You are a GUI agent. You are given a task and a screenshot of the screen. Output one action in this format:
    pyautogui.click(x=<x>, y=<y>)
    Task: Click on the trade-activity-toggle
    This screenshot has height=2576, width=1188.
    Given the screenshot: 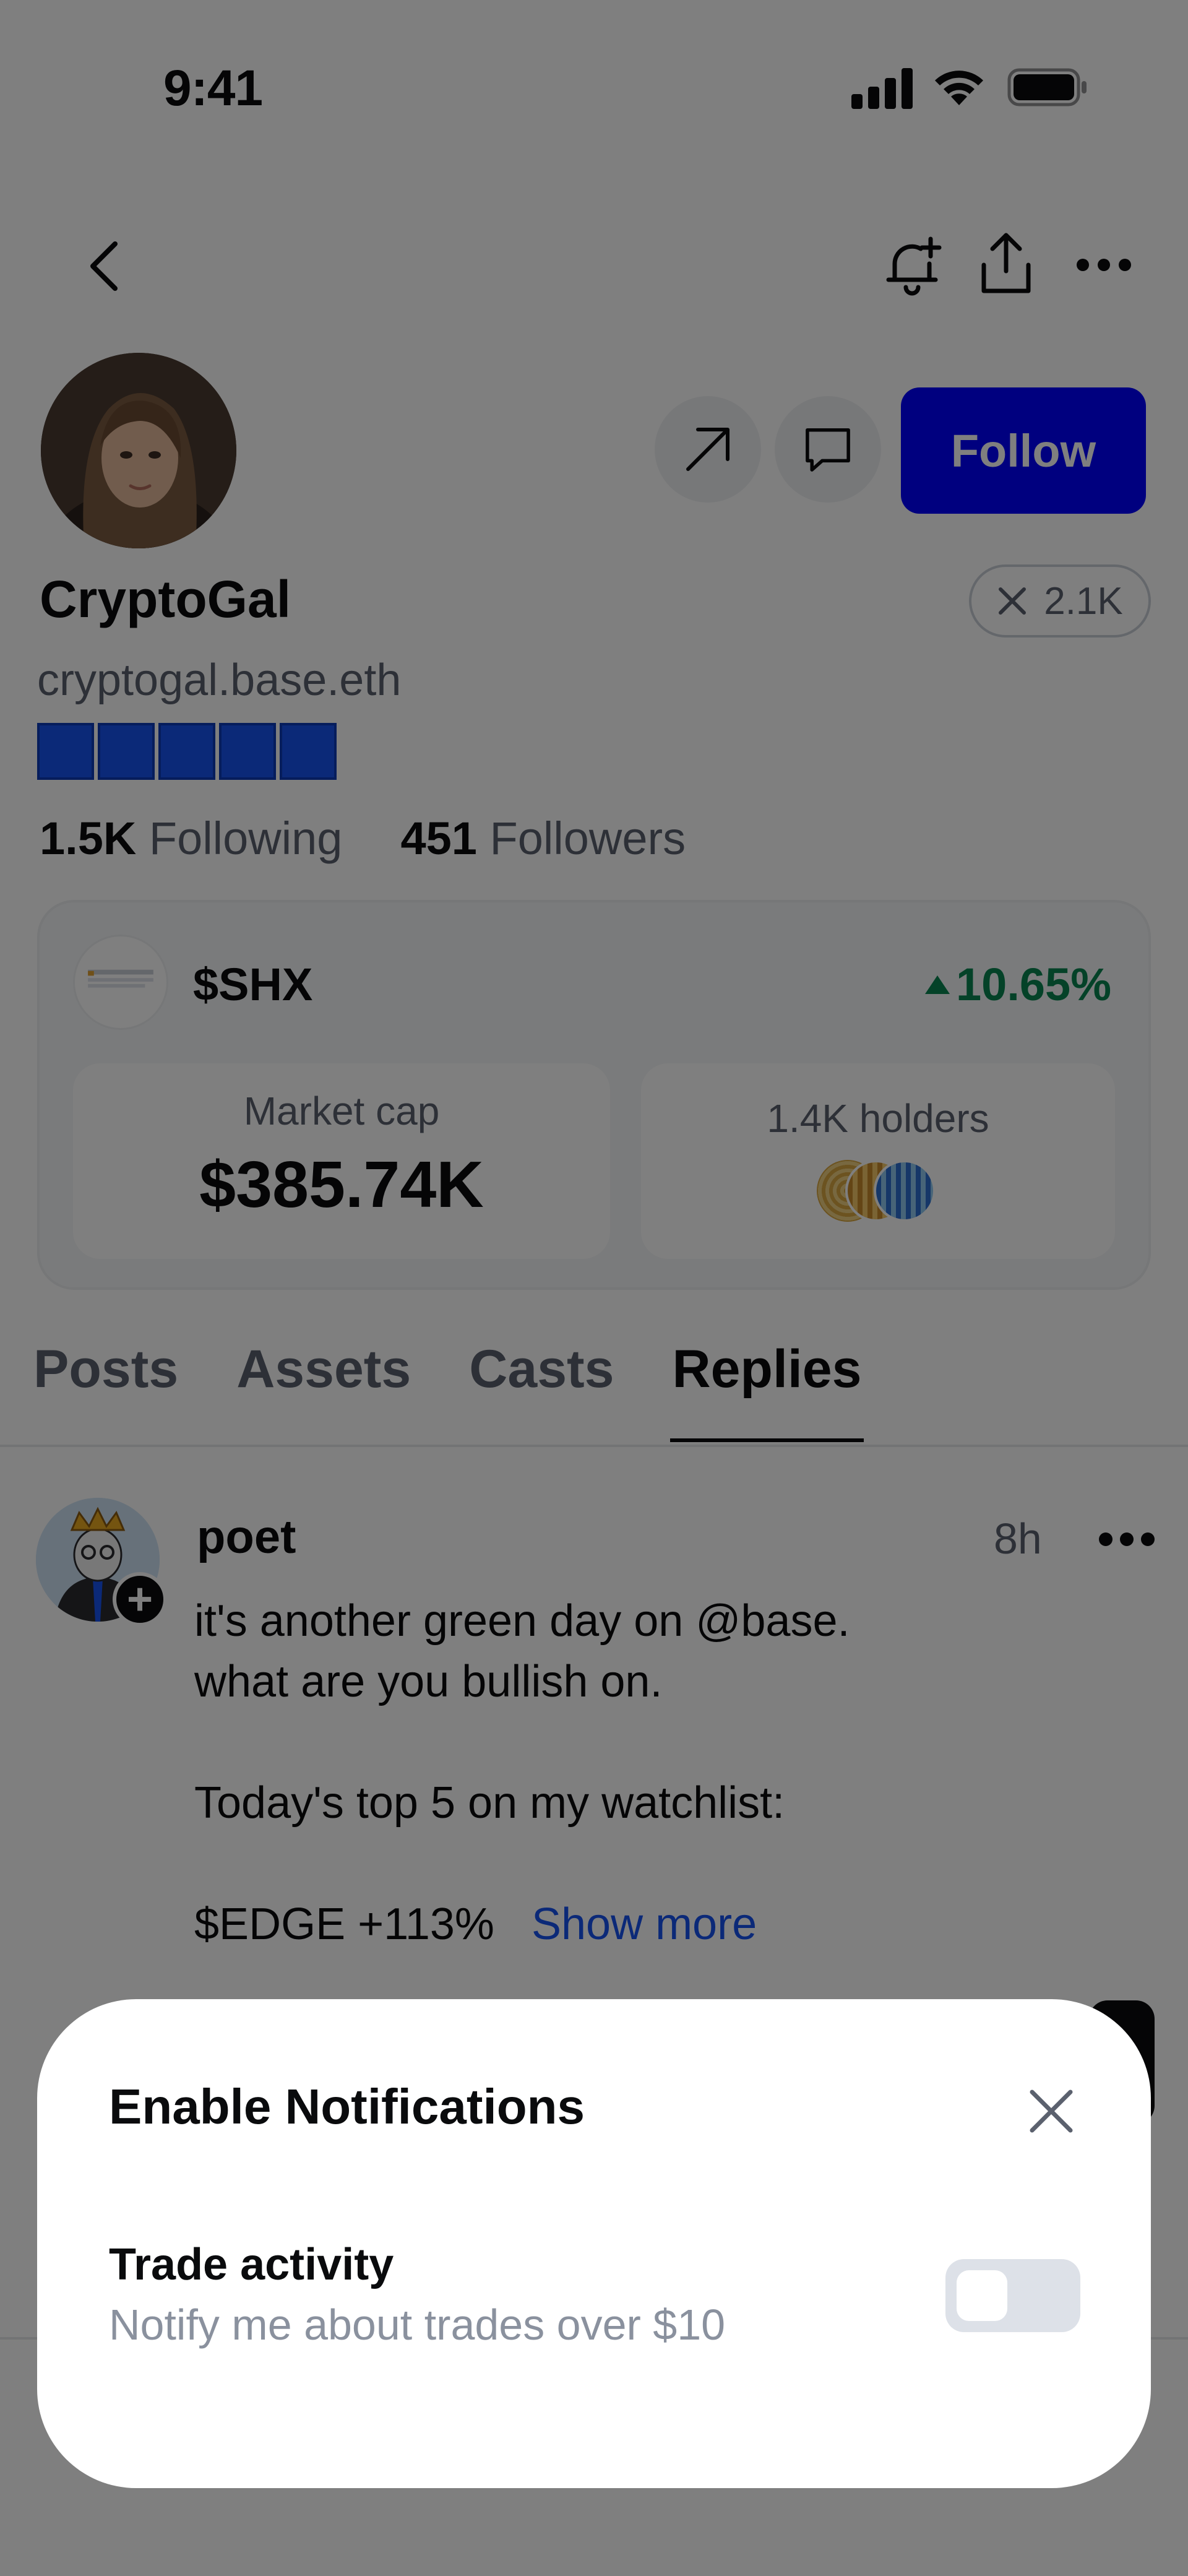 What is the action you would take?
    pyautogui.click(x=1012, y=2295)
    